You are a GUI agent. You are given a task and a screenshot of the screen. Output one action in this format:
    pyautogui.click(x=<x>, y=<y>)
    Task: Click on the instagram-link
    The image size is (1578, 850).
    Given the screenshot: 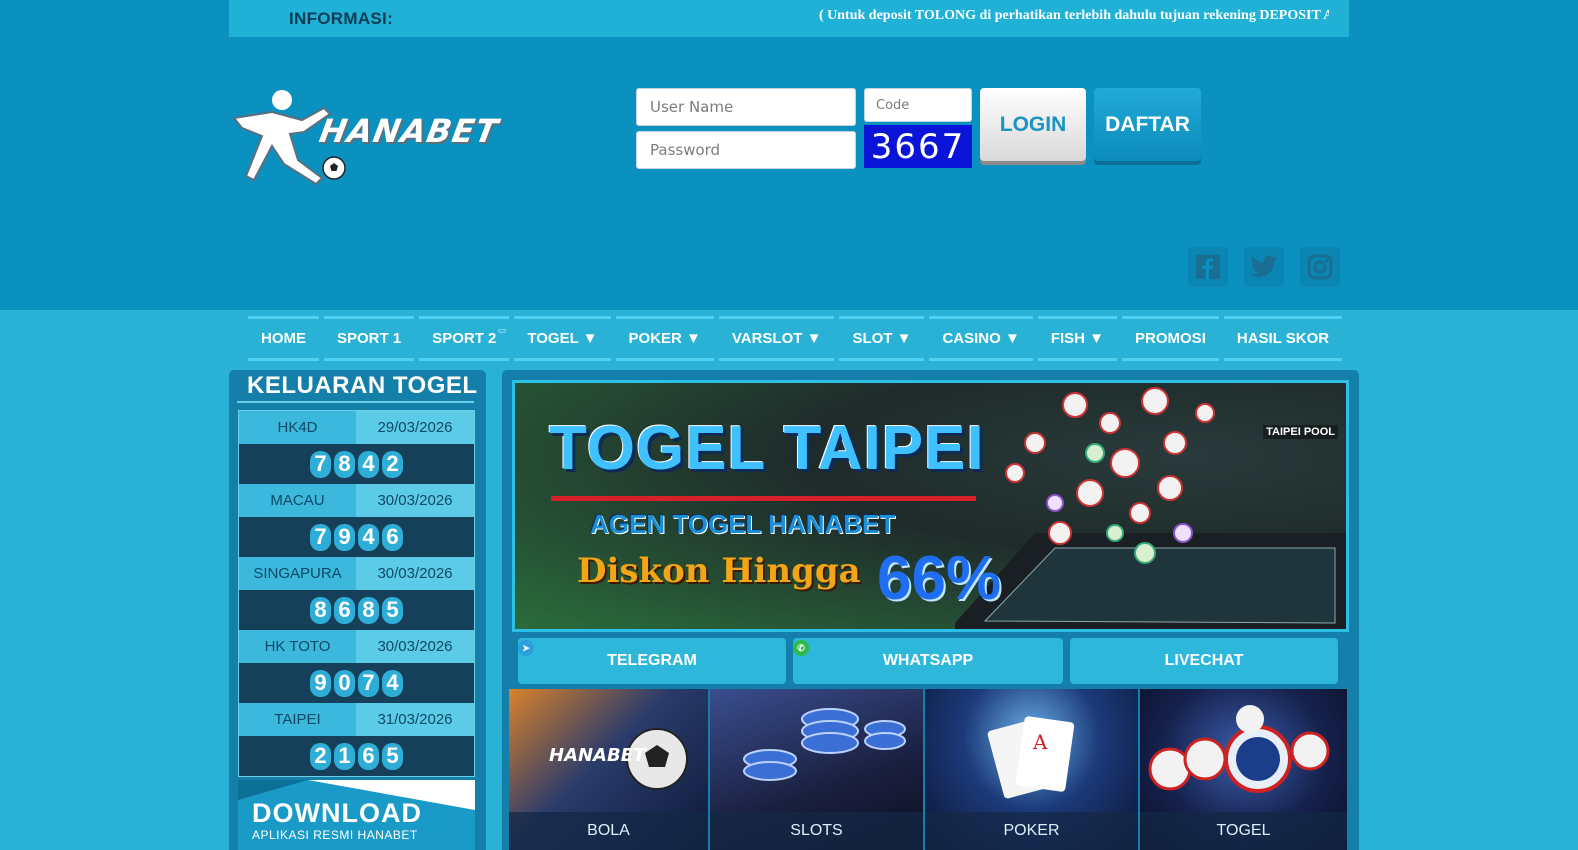 What is the action you would take?
    pyautogui.click(x=1320, y=267)
    